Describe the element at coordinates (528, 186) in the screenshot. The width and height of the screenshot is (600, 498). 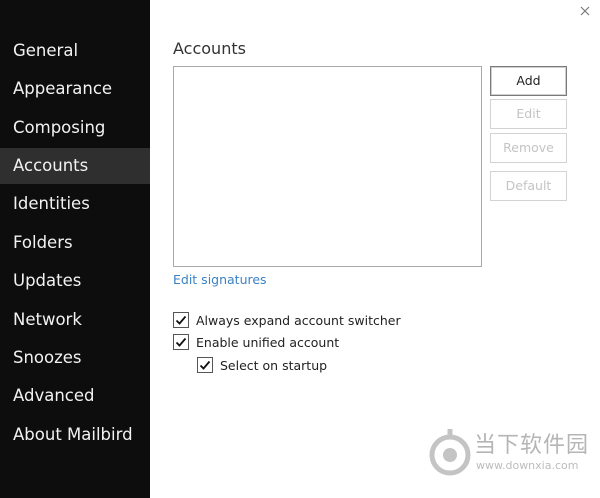
I see `default-button: Default` at that location.